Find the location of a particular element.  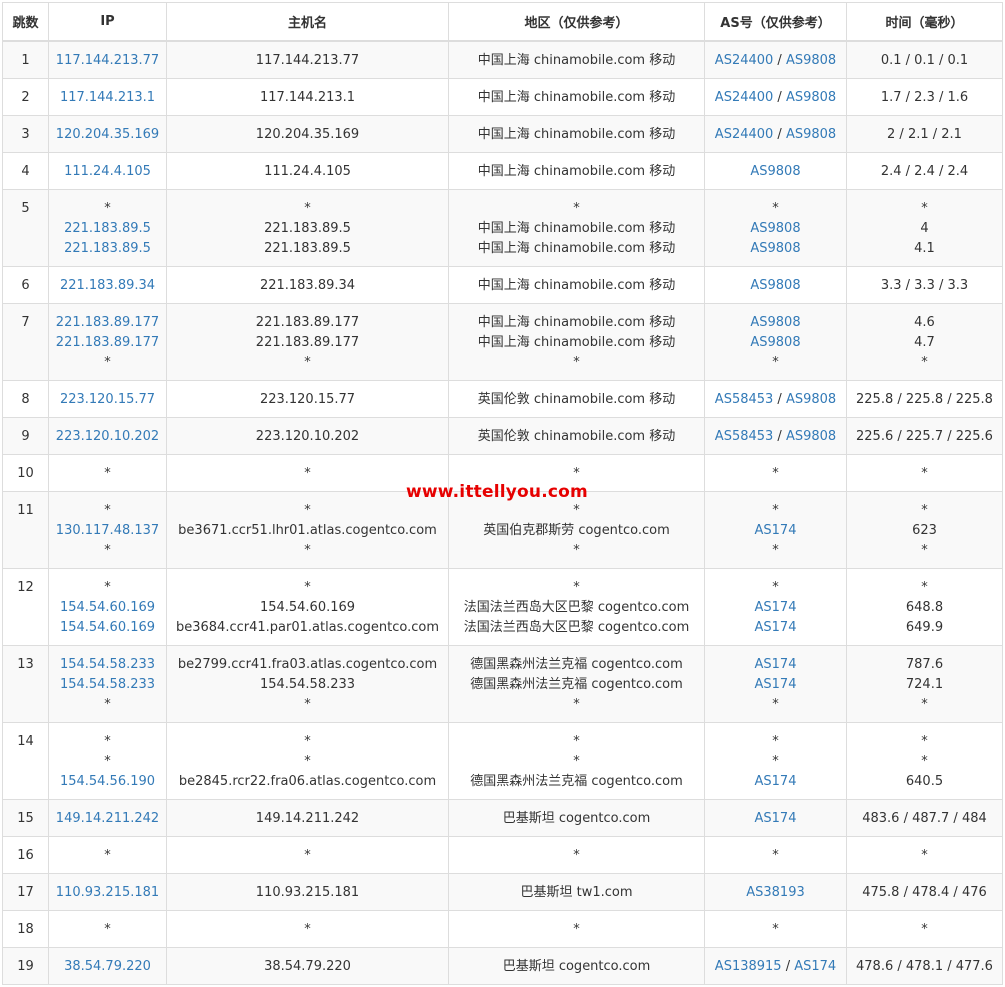

time-cell: 0.1 / 0.1 / 0.1 is located at coordinates (924, 59).